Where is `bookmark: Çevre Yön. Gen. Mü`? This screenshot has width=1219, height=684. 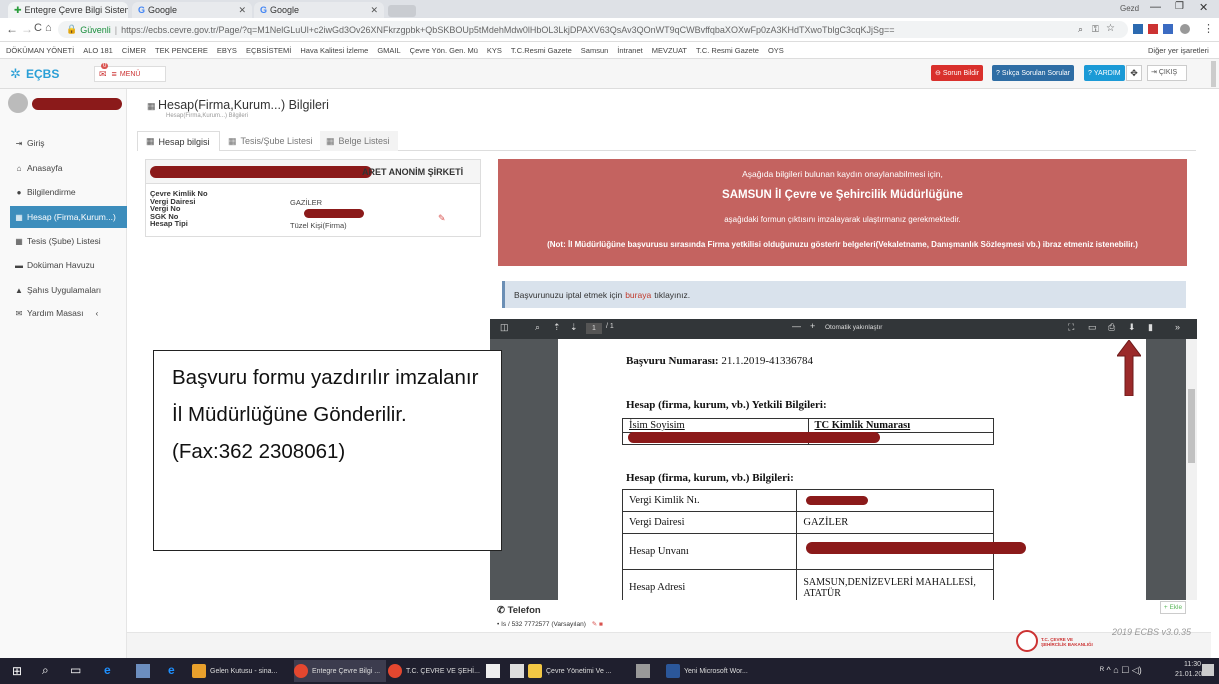 bookmark: Çevre Yön. Gen. Mü is located at coordinates (444, 50).